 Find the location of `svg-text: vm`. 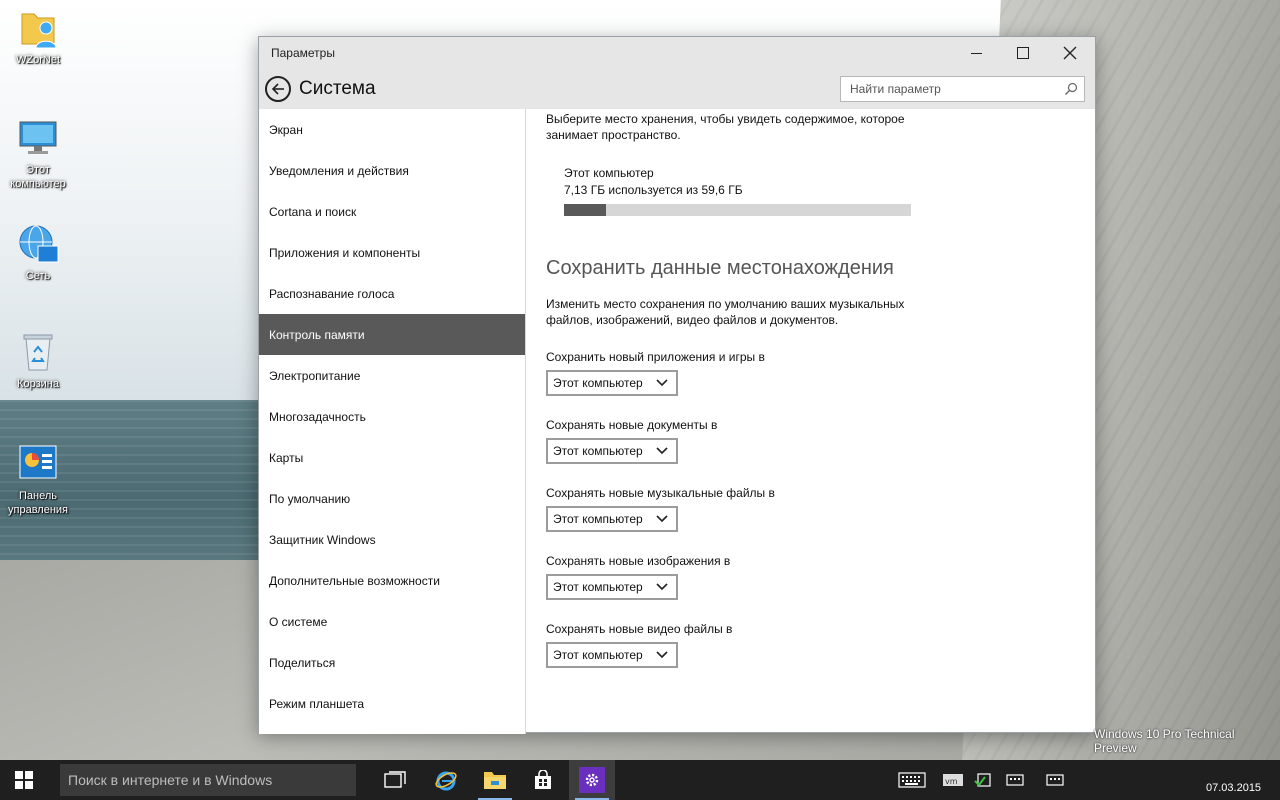

svg-text: vm is located at coordinates (951, 781).